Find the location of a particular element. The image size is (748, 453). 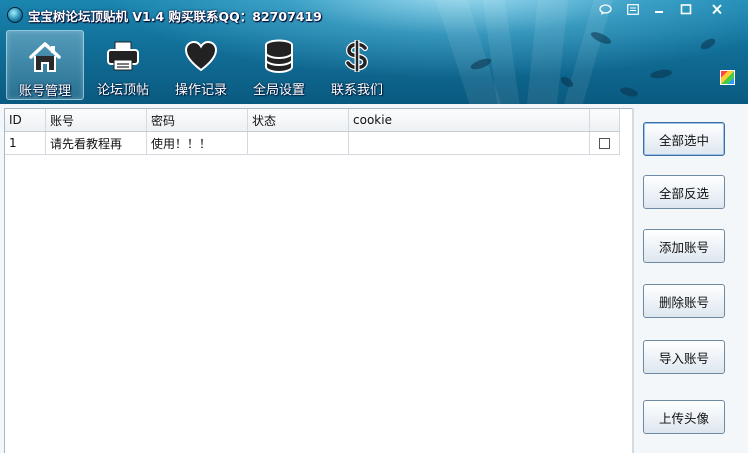

toolbar-item-log: 操作记录 is located at coordinates (201, 64).